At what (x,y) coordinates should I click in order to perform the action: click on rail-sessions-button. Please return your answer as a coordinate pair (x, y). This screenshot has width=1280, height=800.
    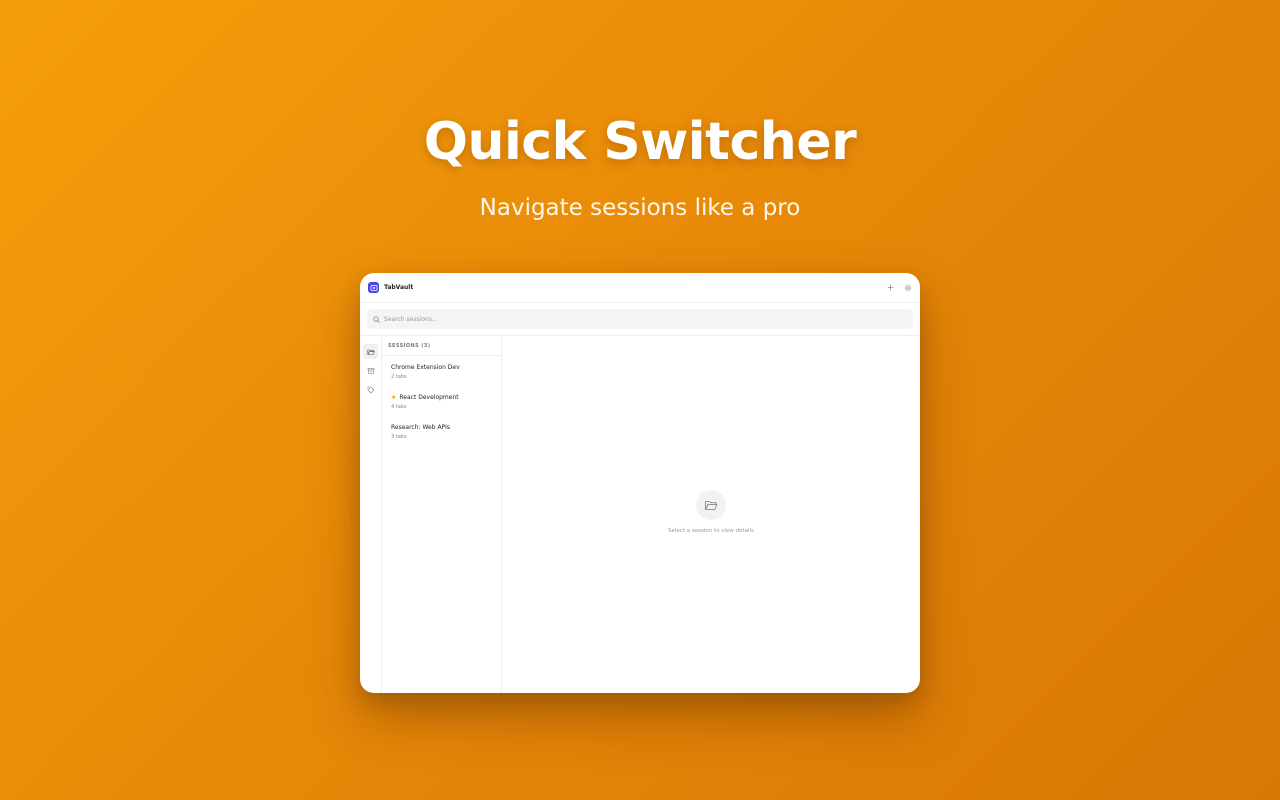
    Looking at the image, I should click on (370, 351).